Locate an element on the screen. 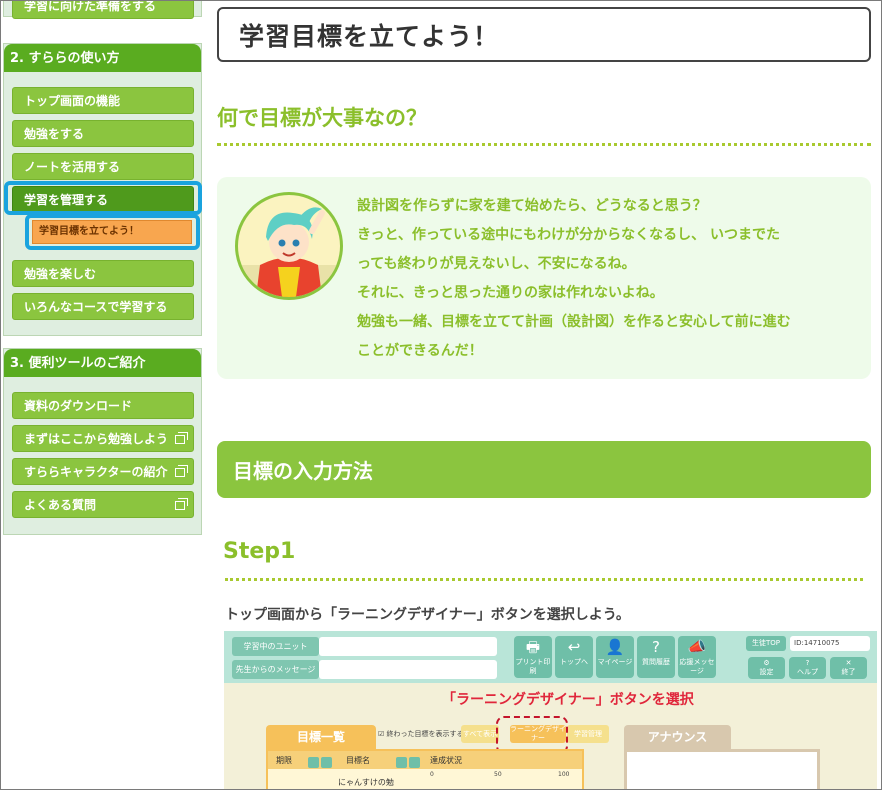 This screenshot has width=882, height=790. person-icon: 👤 is located at coordinates (615, 647).